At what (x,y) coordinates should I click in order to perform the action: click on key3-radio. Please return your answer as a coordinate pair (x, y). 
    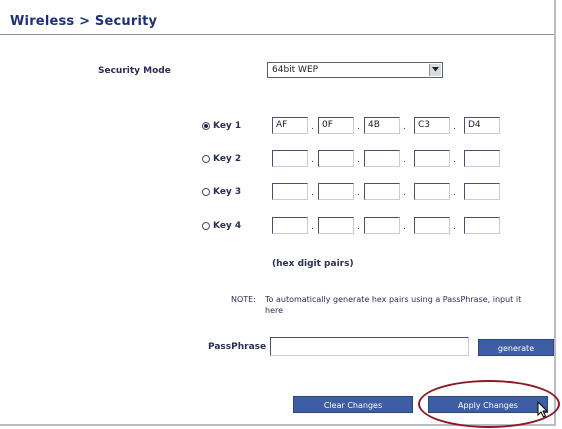
    Looking at the image, I should click on (206, 192).